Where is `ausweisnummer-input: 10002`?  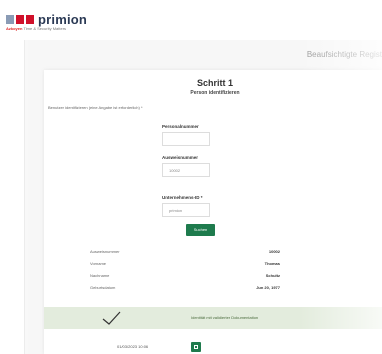
ausweisnummer-input: 10002 is located at coordinates (186, 170).